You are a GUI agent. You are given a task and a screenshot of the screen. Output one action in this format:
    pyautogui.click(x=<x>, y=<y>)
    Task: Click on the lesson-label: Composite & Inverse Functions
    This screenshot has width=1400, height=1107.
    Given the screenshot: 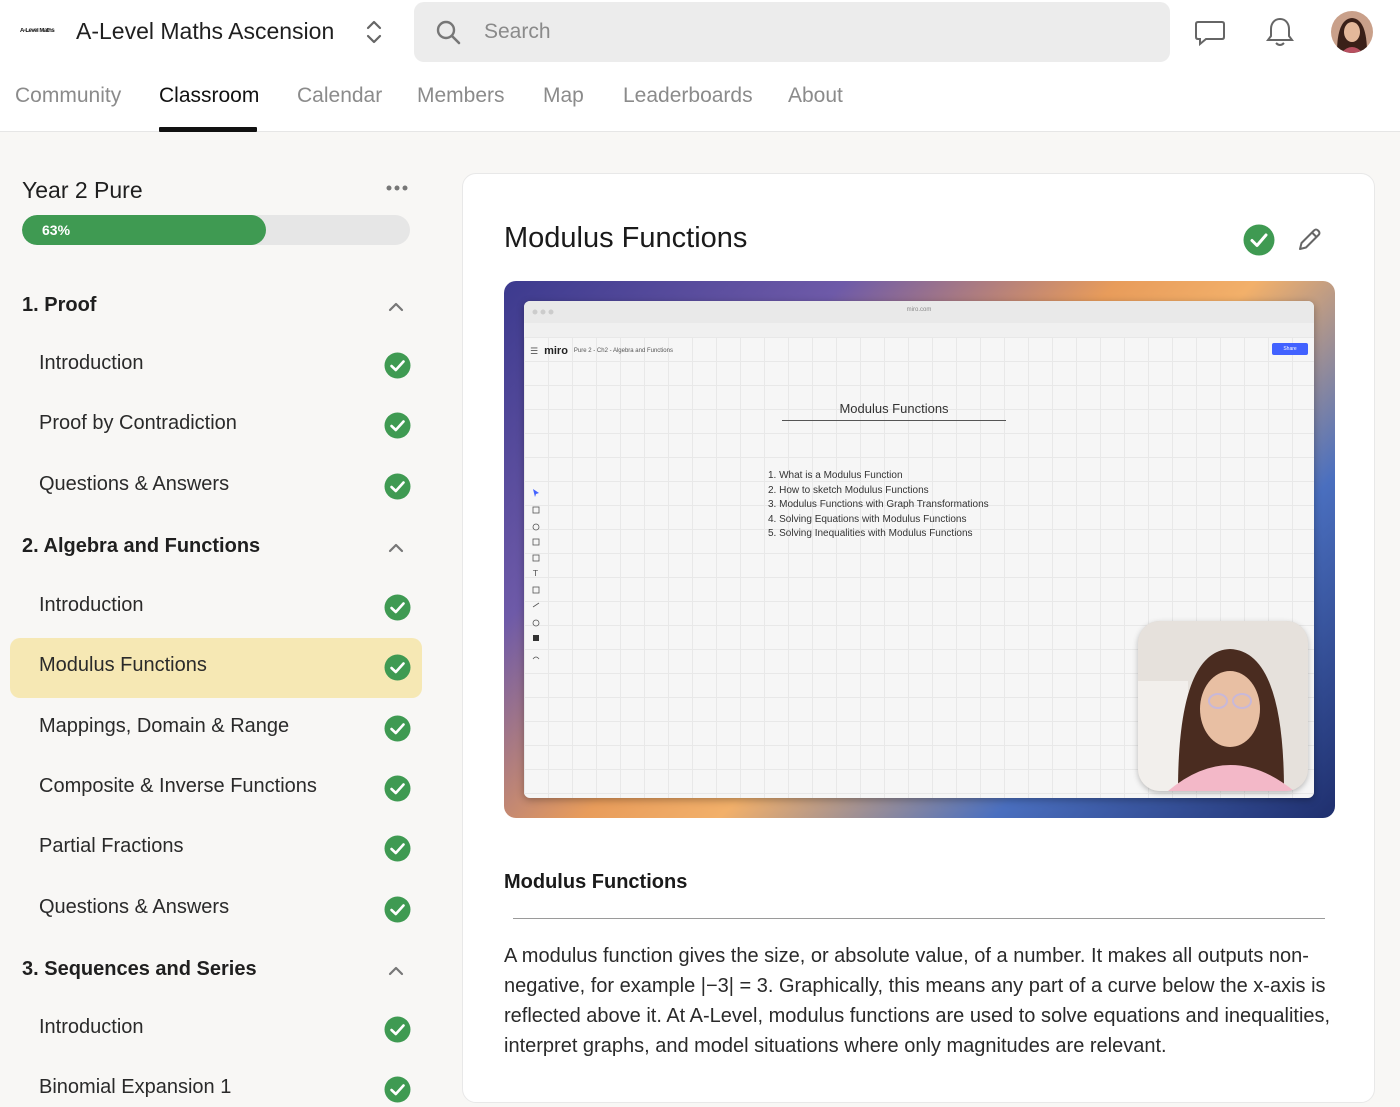 What is the action you would take?
    pyautogui.click(x=178, y=786)
    